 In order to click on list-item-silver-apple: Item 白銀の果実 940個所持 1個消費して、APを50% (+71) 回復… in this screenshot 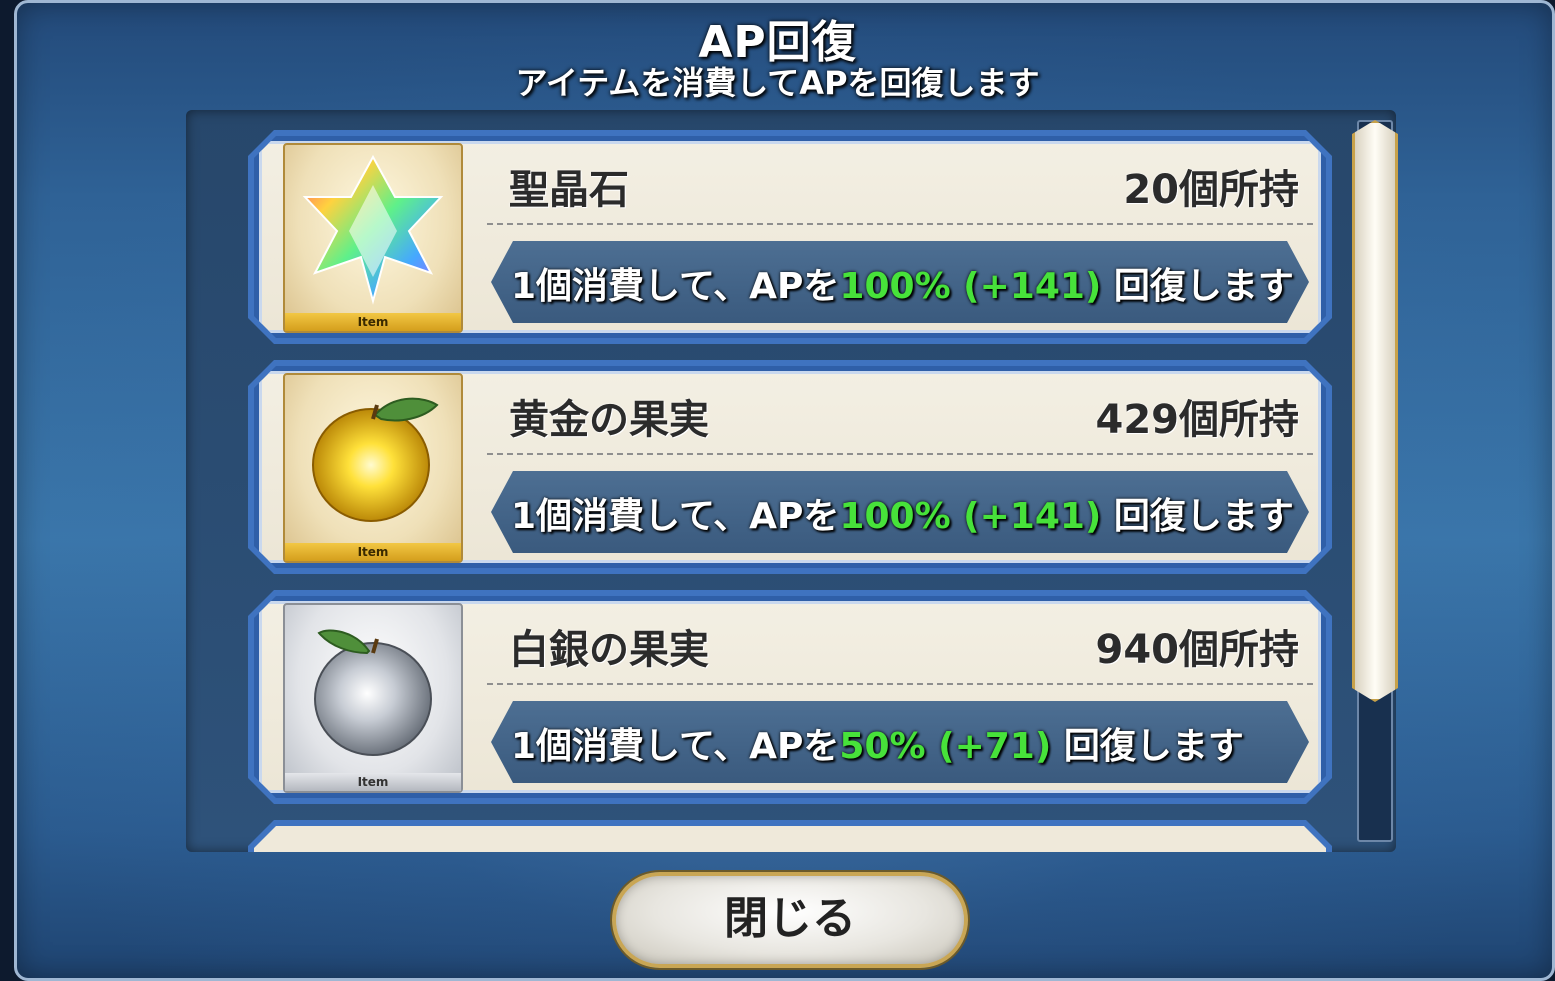, I will do `click(790, 697)`.